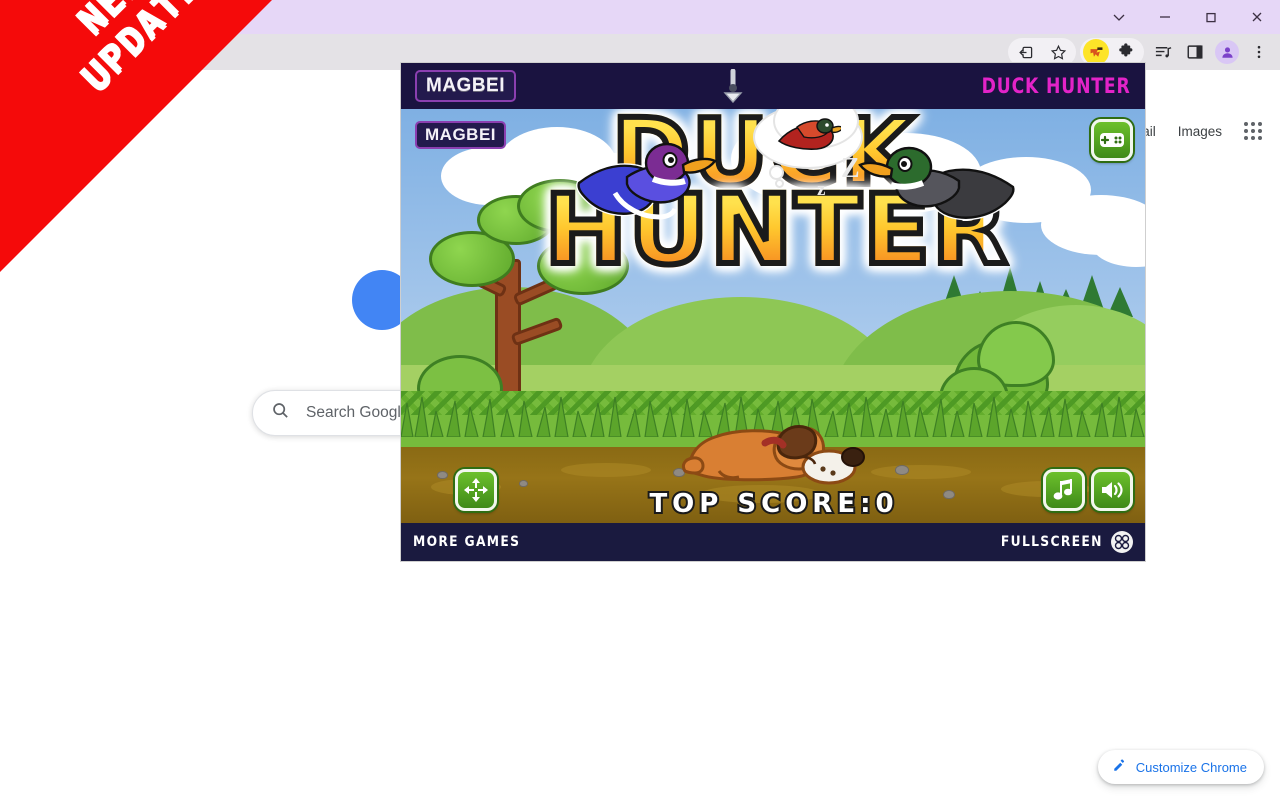 This screenshot has width=1280, height=800. I want to click on tab-search-chevron-icon, so click(1119, 17).